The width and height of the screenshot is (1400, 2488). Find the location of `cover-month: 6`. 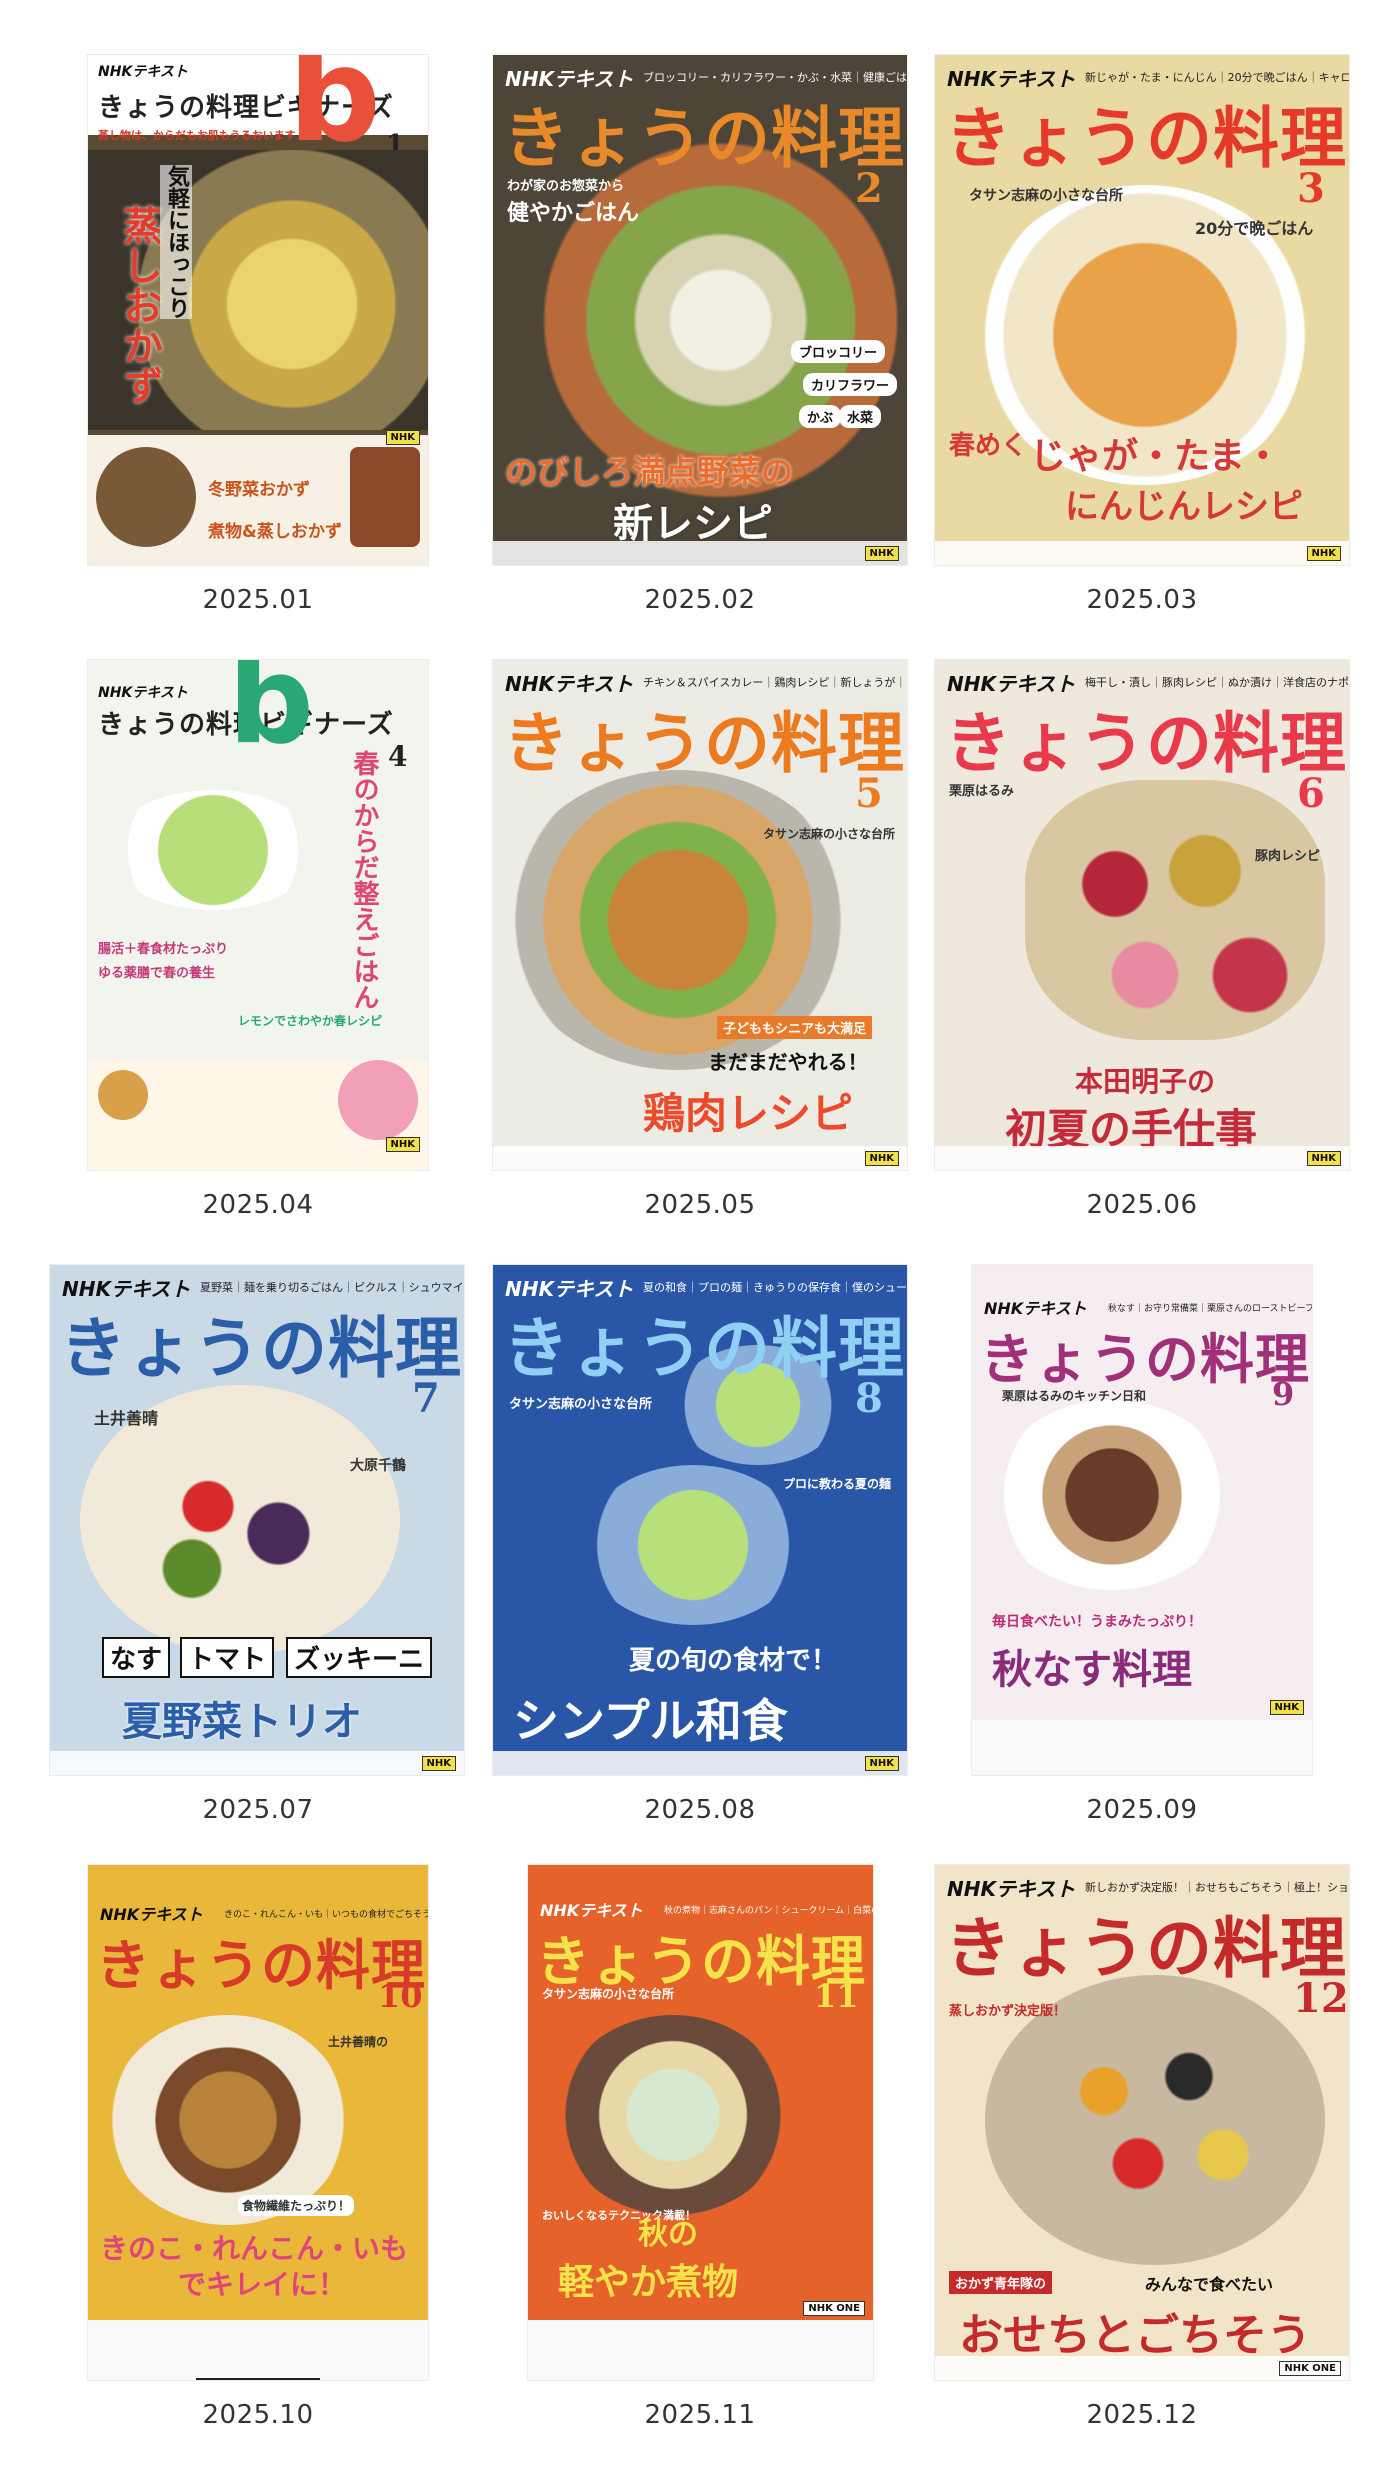

cover-month: 6 is located at coordinates (1311, 793).